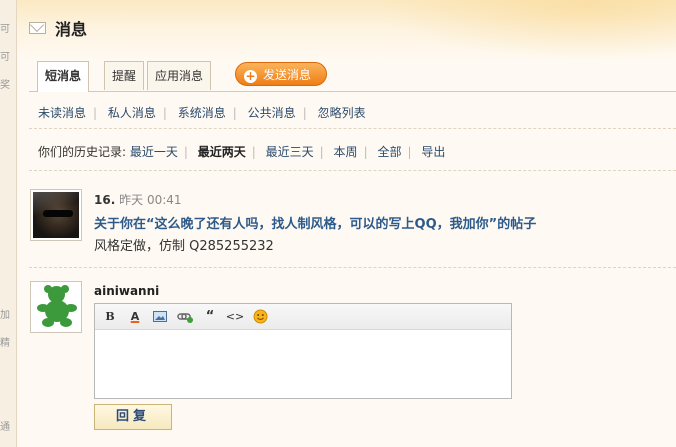  I want to click on reply-button: 回复, so click(133, 417).